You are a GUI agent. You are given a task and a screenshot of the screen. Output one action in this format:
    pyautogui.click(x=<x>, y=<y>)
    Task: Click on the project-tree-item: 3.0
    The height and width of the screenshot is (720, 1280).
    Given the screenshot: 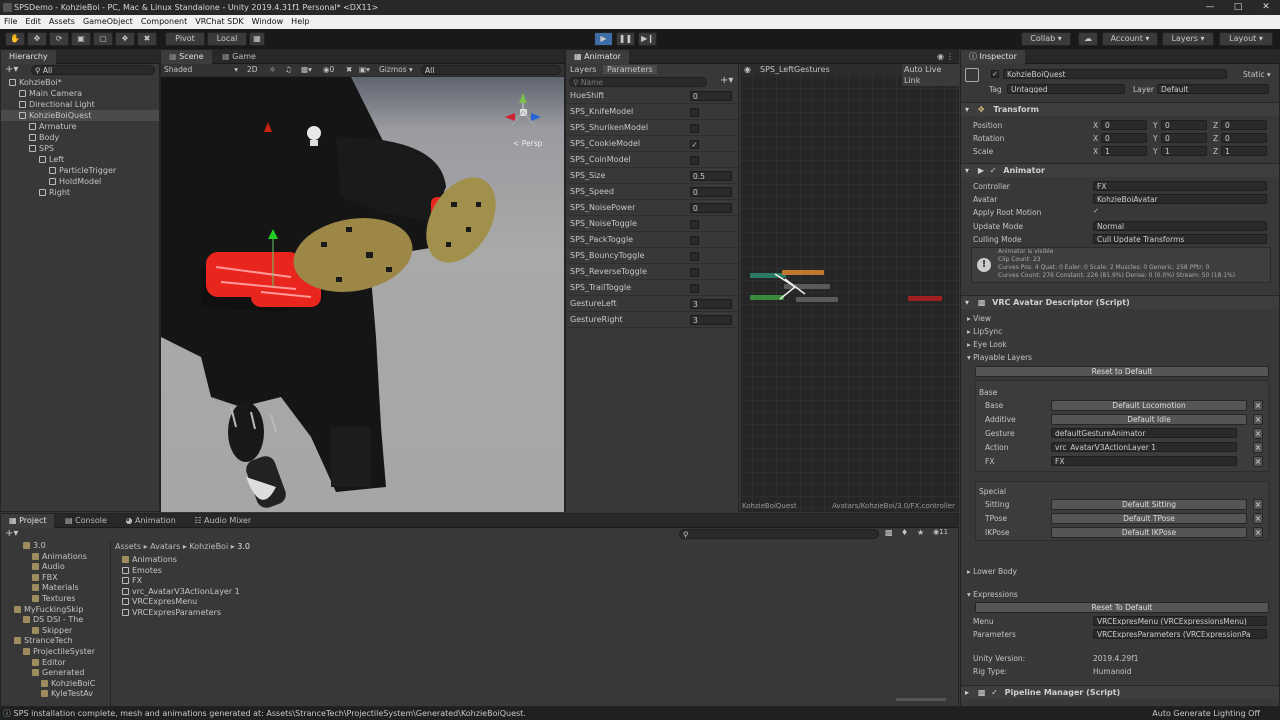 What is the action you would take?
    pyautogui.click(x=55, y=546)
    